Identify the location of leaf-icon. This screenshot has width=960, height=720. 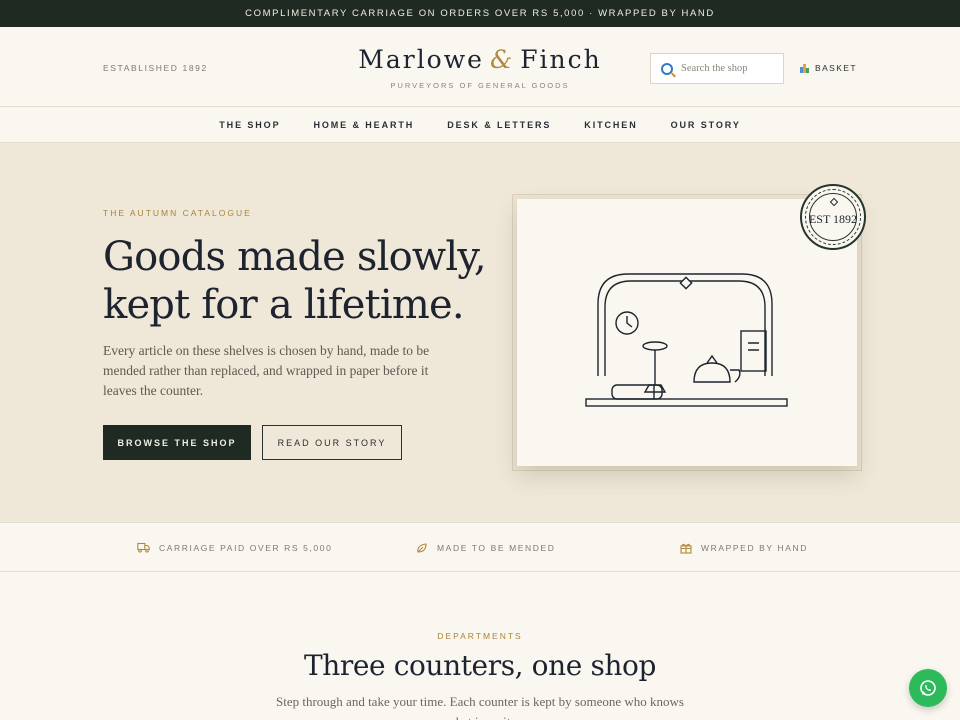
(422, 548).